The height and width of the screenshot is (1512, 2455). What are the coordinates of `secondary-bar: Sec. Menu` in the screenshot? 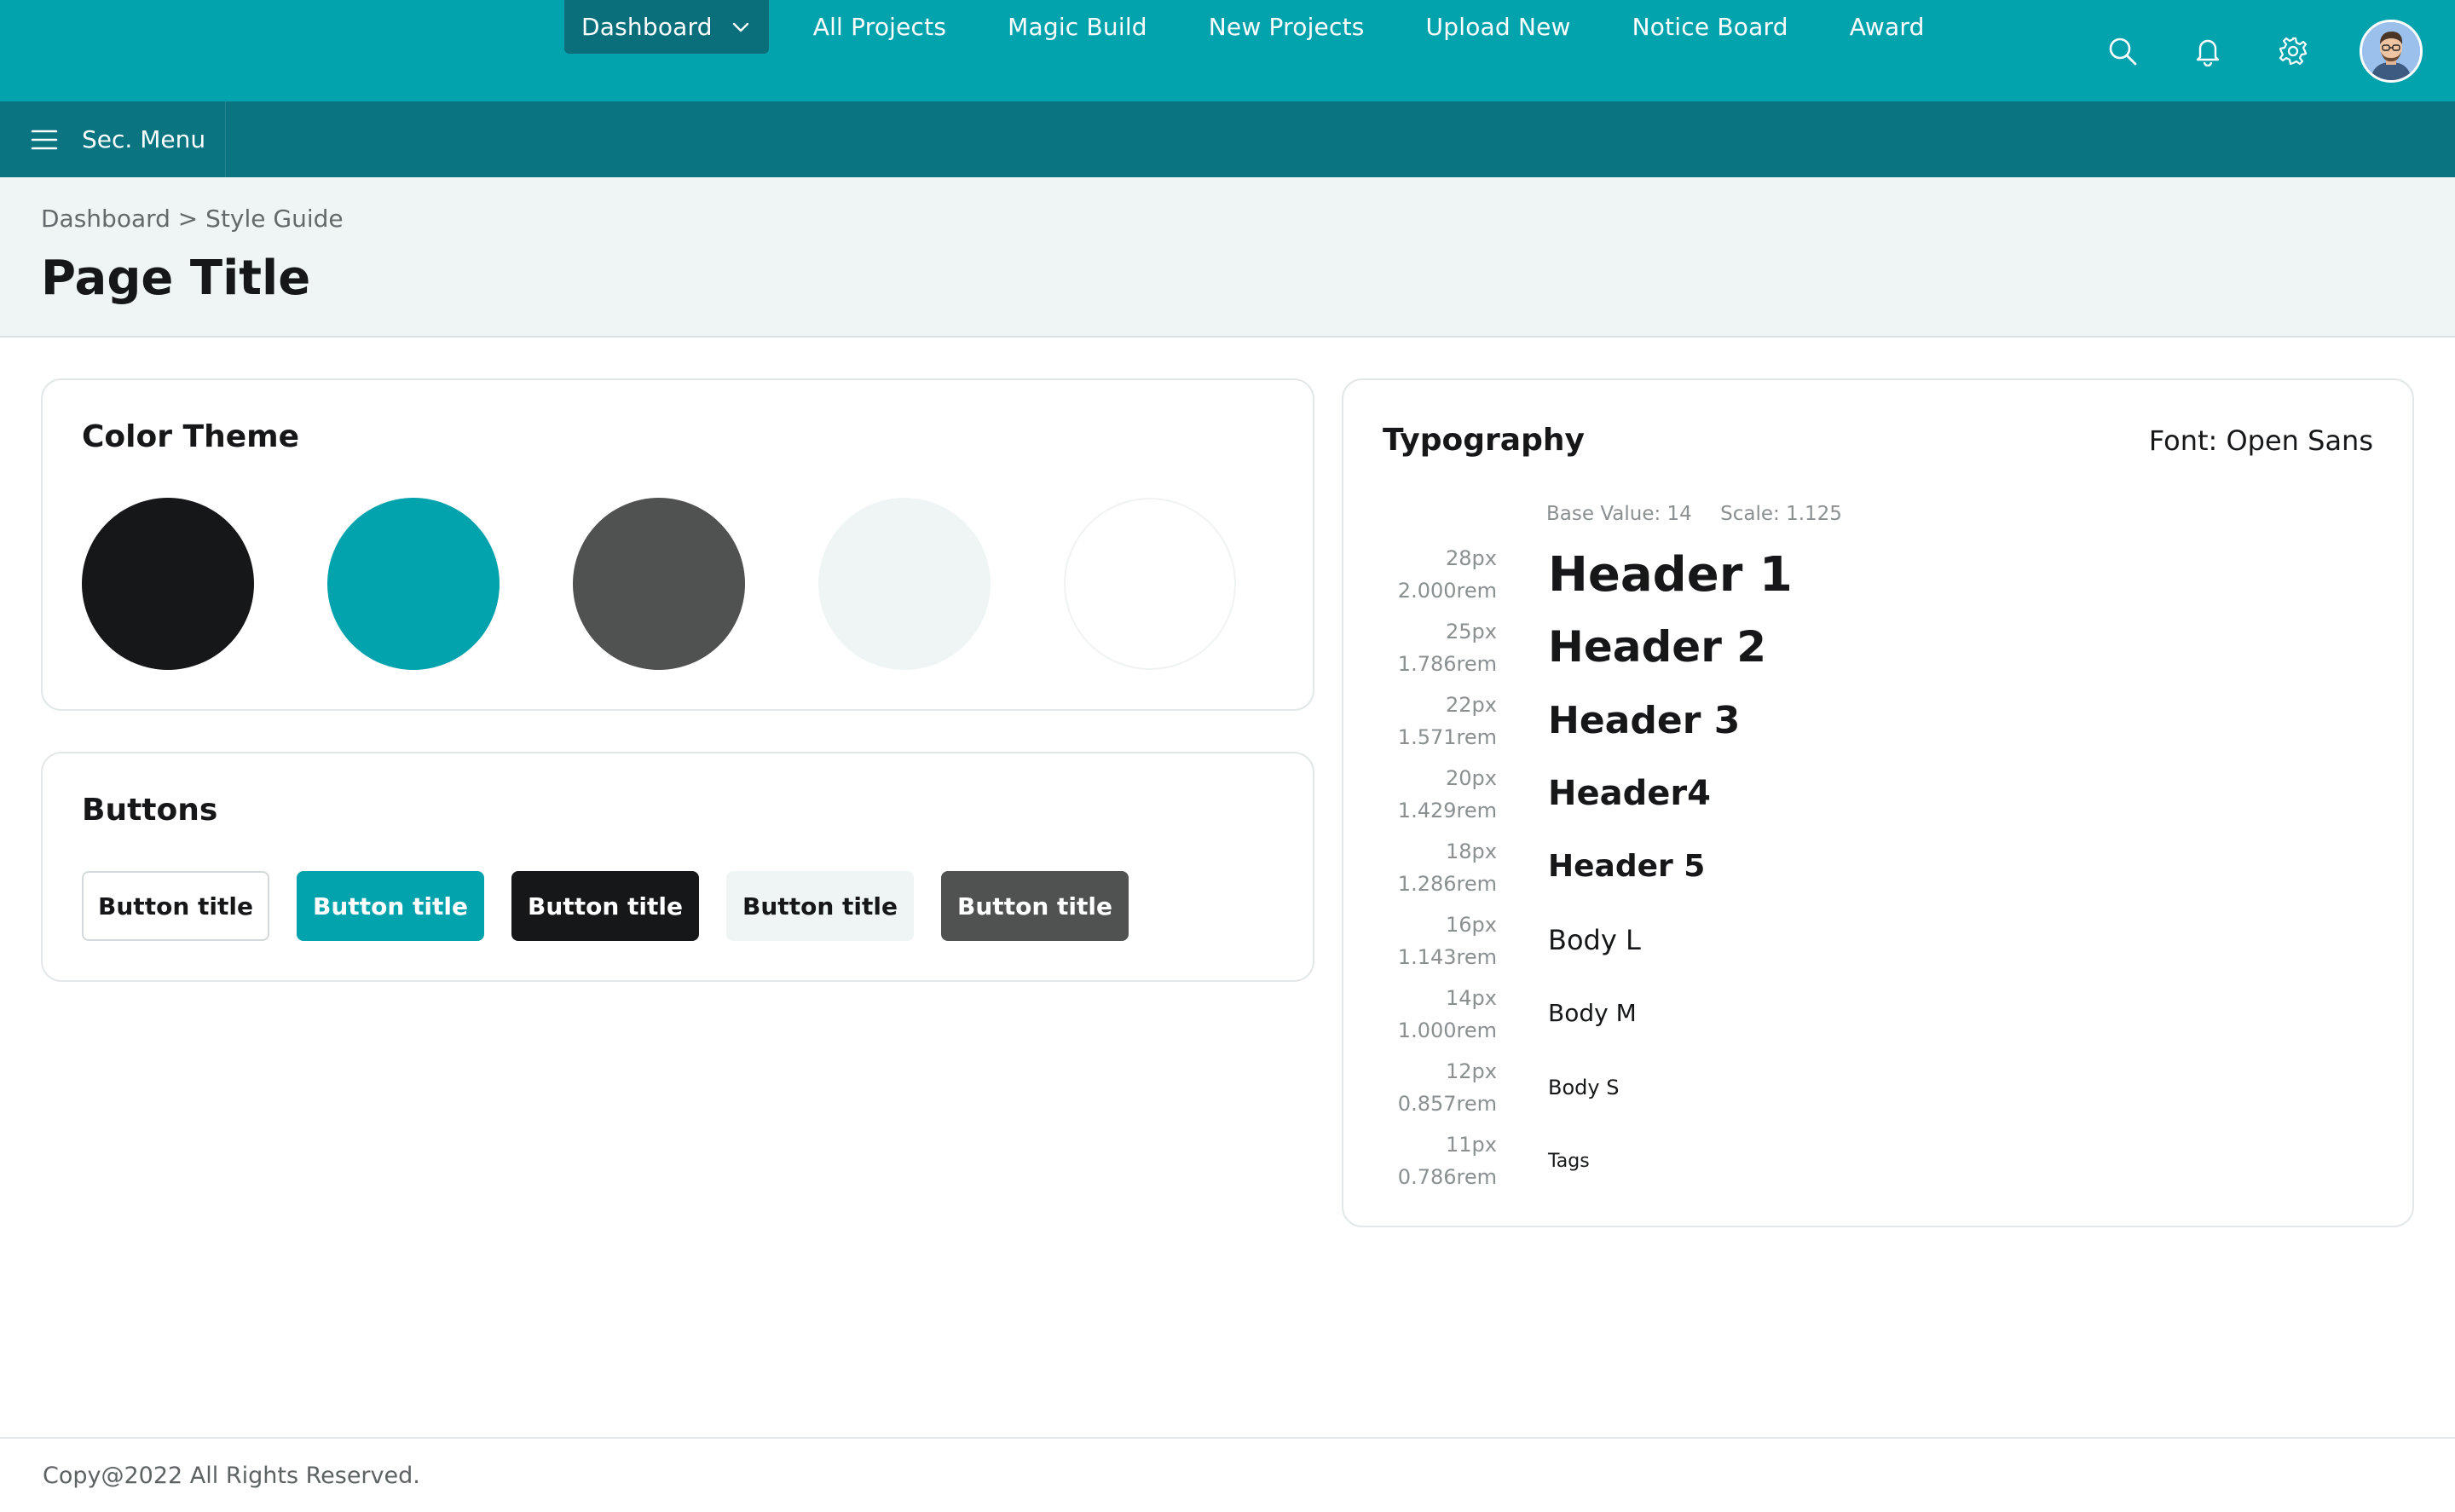 It's located at (1227, 139).